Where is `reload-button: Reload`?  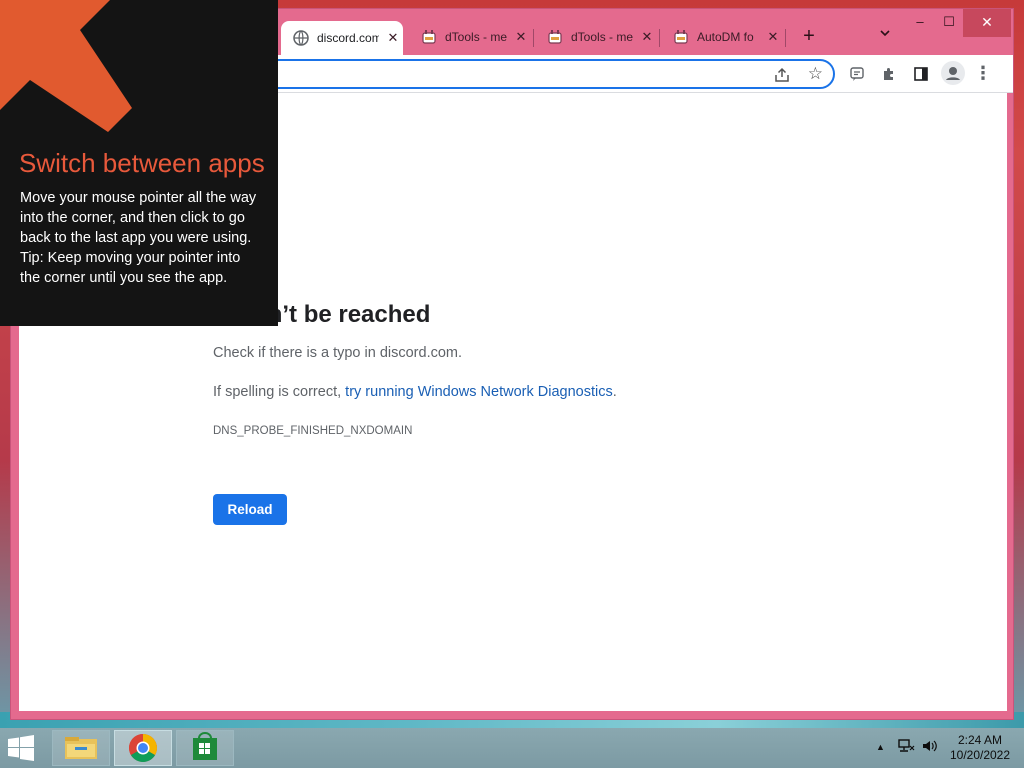 reload-button: Reload is located at coordinates (250, 509).